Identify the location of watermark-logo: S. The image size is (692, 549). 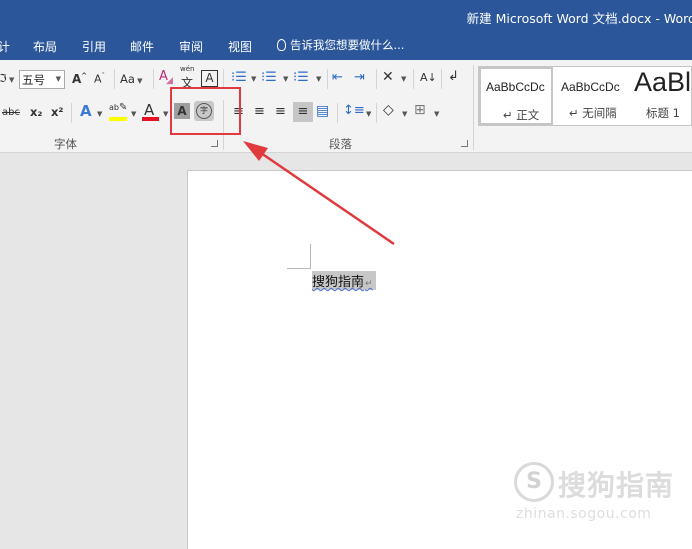
(534, 482).